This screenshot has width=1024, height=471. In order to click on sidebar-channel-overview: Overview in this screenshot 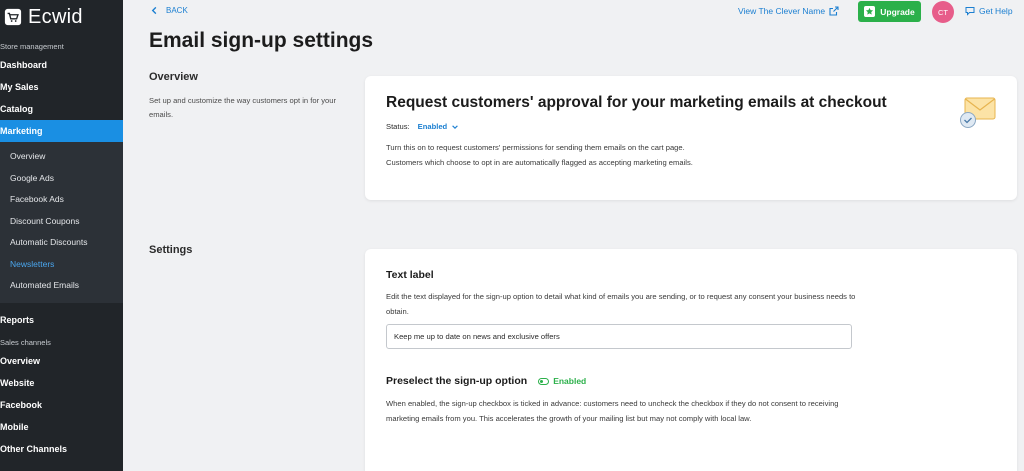, I will do `click(61, 361)`.